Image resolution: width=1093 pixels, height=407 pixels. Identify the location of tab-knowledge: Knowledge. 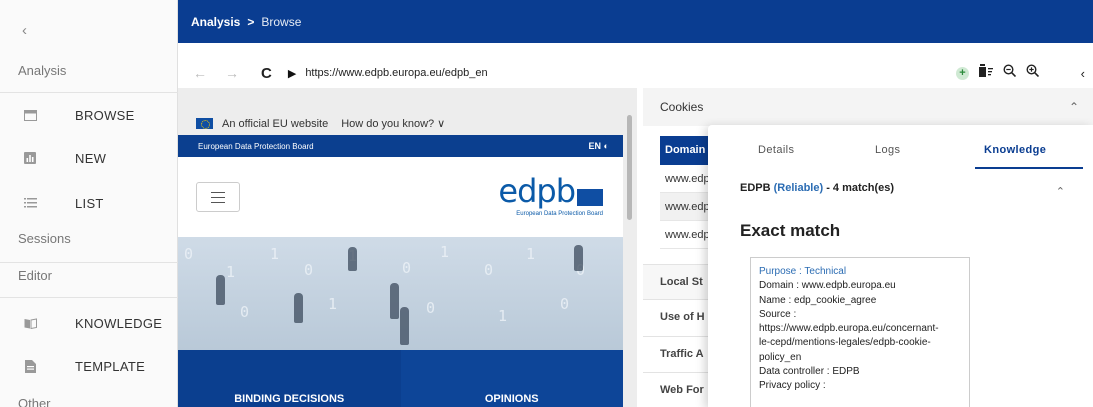
(1015, 150).